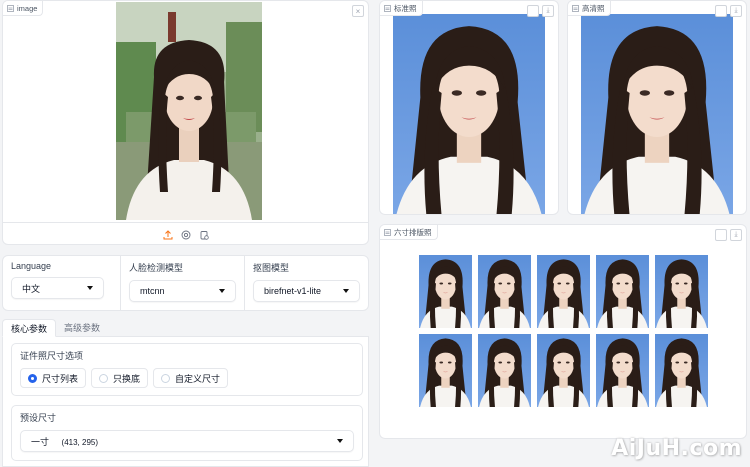 The height and width of the screenshot is (467, 750). What do you see at coordinates (29, 328) in the screenshot?
I see `tab-core-params: 核心参数` at bounding box center [29, 328].